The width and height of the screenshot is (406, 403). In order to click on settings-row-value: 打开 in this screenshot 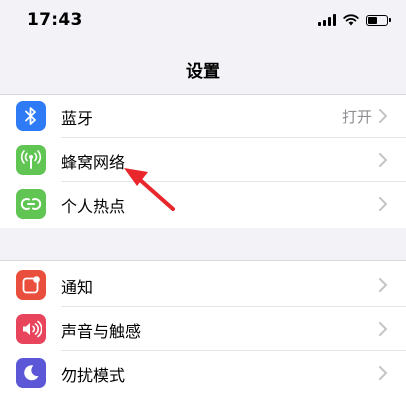, I will do `click(356, 117)`.